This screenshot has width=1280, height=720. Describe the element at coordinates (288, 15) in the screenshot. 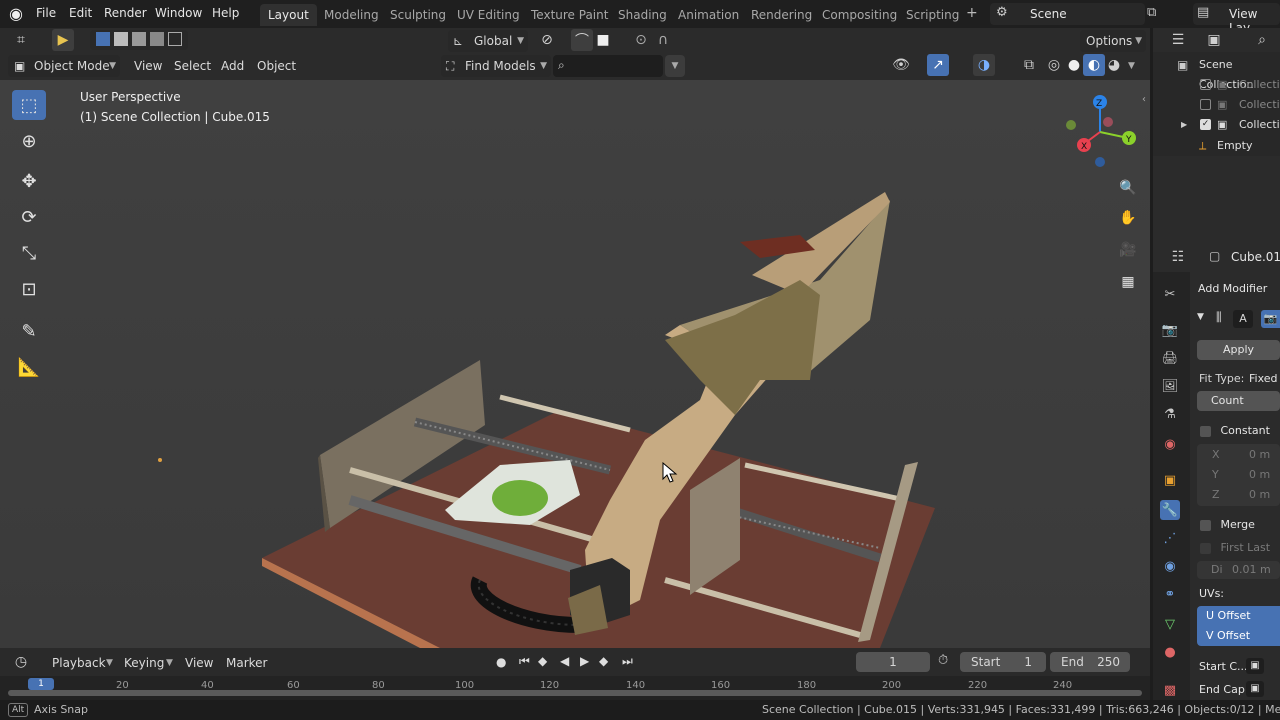

I see `tab-layout: Layout` at that location.